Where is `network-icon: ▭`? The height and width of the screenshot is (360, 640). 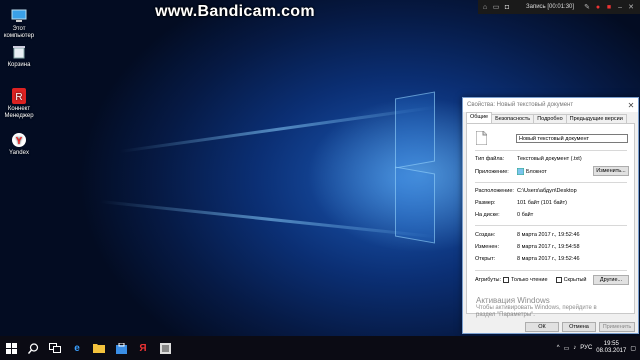 network-icon: ▭ is located at coordinates (567, 348).